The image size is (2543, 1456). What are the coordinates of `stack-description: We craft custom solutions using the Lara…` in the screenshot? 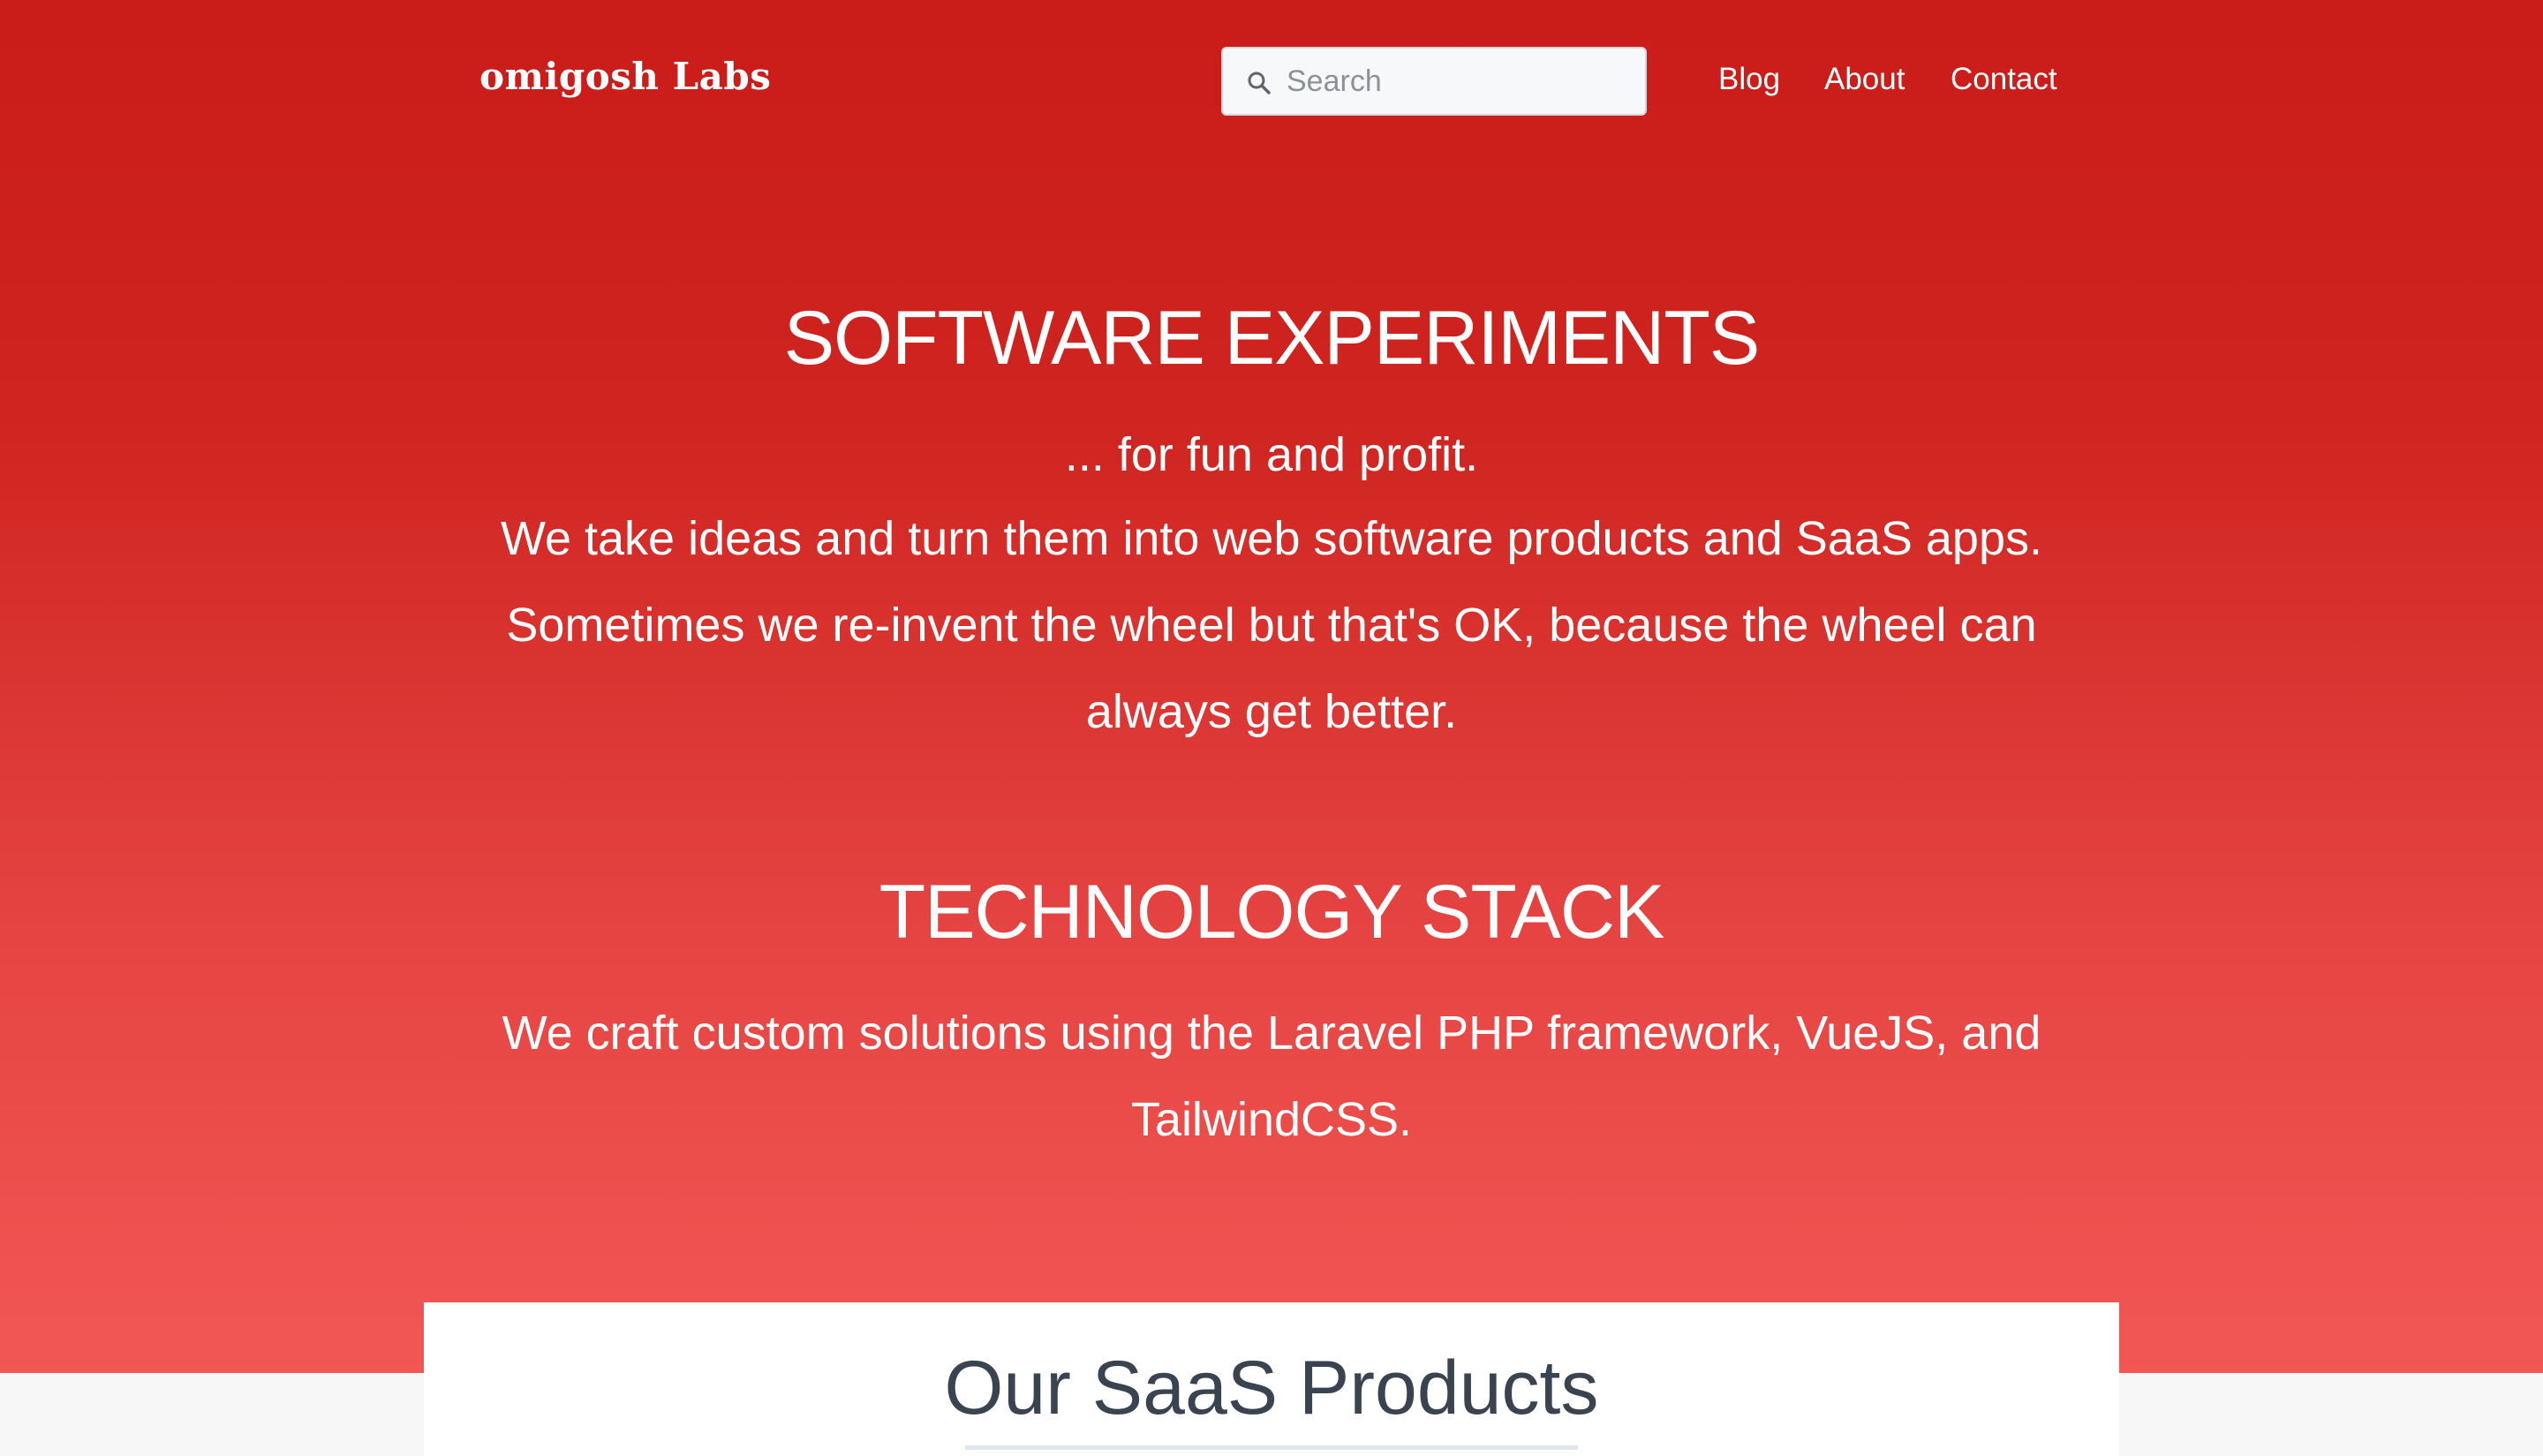 It's located at (1271, 1076).